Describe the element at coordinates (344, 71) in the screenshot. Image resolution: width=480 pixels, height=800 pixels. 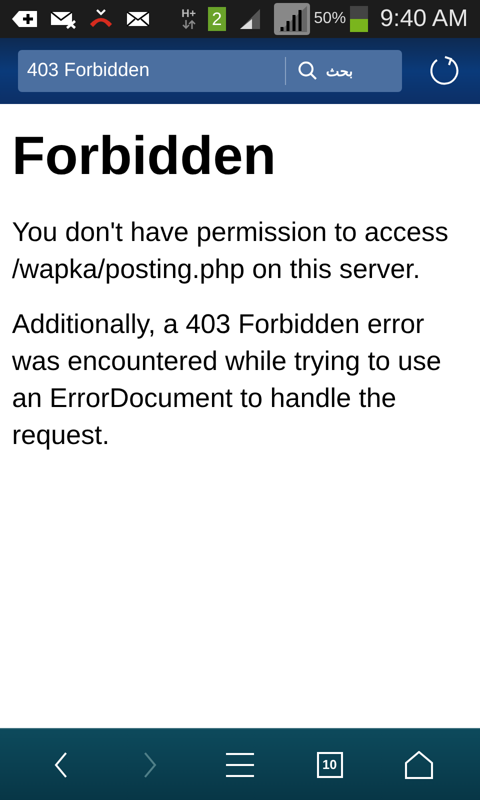
I see `search-button: بحث` at that location.